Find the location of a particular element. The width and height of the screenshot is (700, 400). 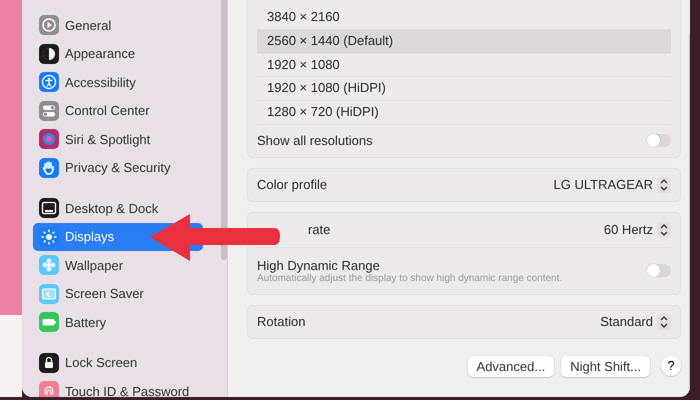

sidebar-item: Wallpaper is located at coordinates (118, 265).